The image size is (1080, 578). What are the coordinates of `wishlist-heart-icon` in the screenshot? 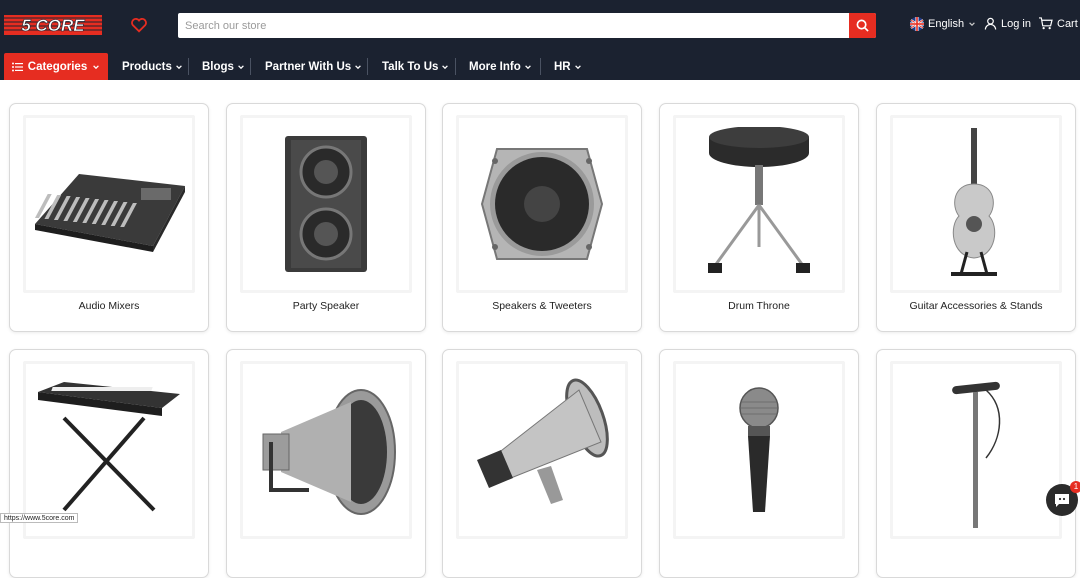 It's located at (139, 25).